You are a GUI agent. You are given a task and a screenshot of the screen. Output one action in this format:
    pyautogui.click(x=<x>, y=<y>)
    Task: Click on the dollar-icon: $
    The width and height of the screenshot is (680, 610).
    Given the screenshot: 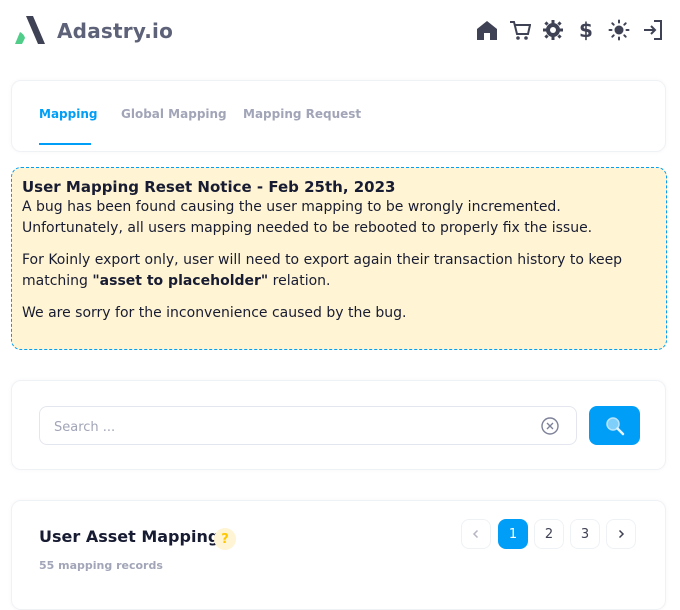 What is the action you would take?
    pyautogui.click(x=586, y=30)
    